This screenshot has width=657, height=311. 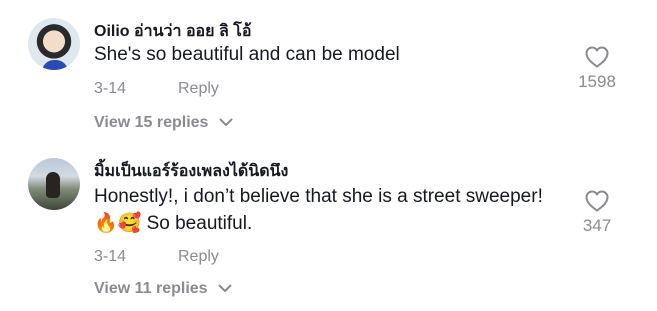 What do you see at coordinates (191, 171) in the screenshot?
I see `comment-username: มิ้มเป็นแอร์ร้องเพลงได้นิดนึง` at bounding box center [191, 171].